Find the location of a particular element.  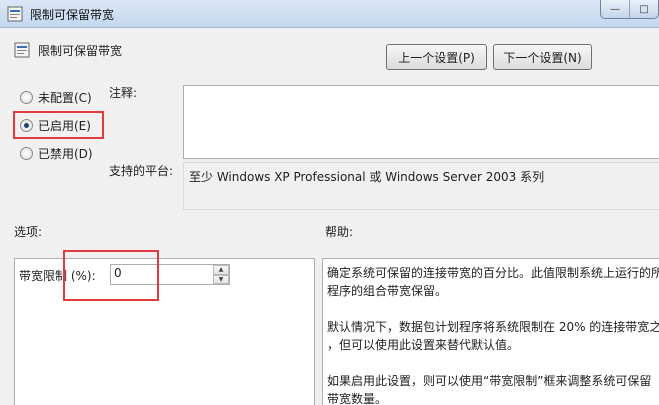

previous-setting-button: 上一个设置(P) is located at coordinates (436, 57).